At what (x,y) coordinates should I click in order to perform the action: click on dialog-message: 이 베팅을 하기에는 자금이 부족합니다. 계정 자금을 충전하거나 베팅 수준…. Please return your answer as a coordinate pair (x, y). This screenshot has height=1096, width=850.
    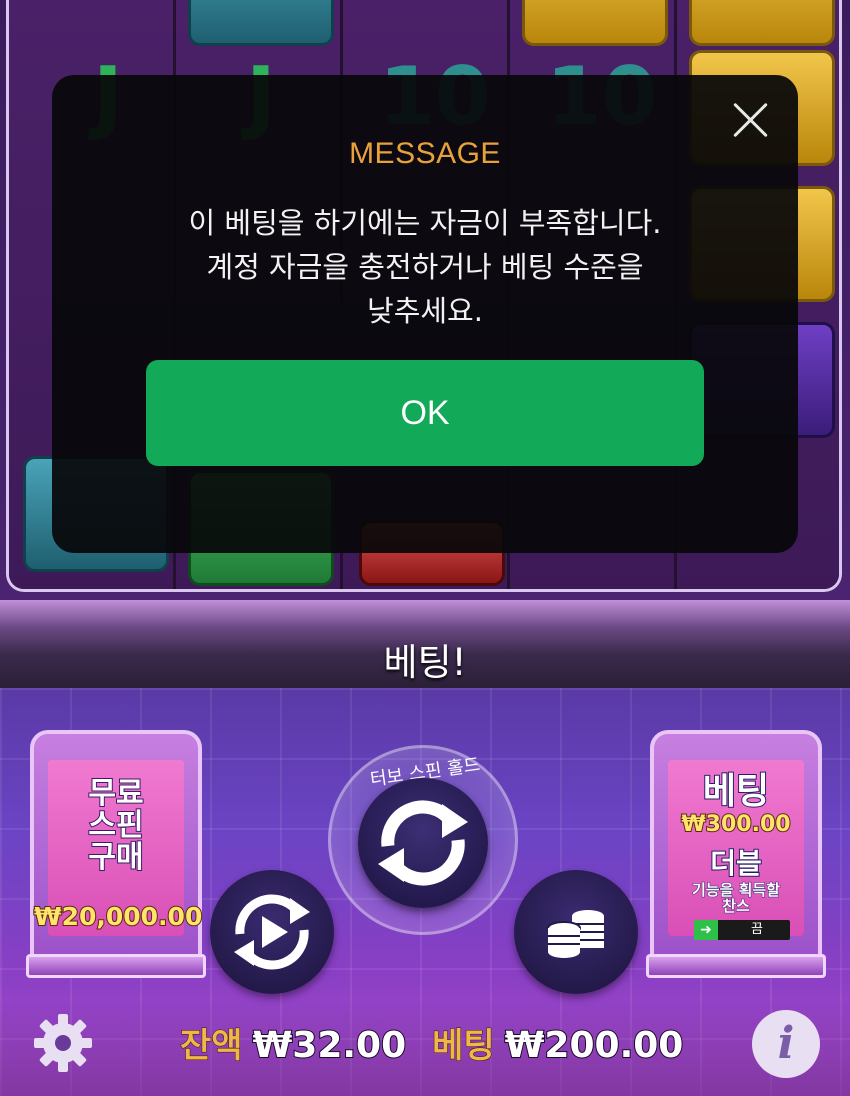
    Looking at the image, I should click on (425, 267).